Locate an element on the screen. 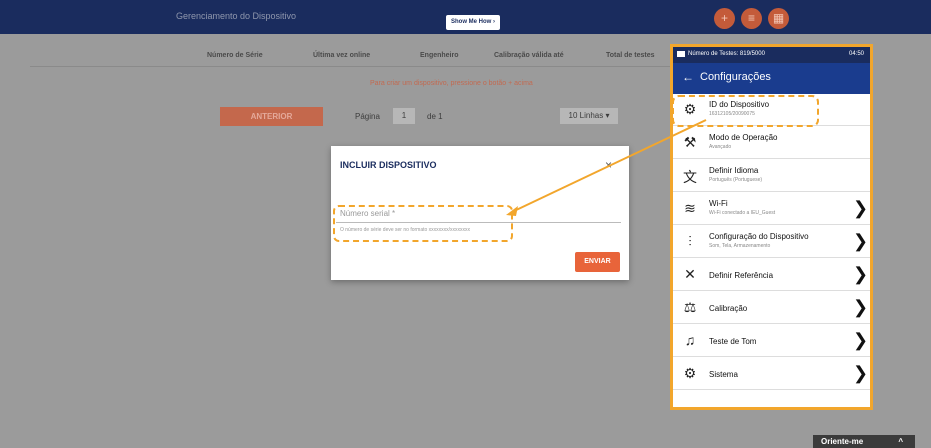 This screenshot has height=448, width=931. orient-me-label: Oriente-me is located at coordinates (842, 441).